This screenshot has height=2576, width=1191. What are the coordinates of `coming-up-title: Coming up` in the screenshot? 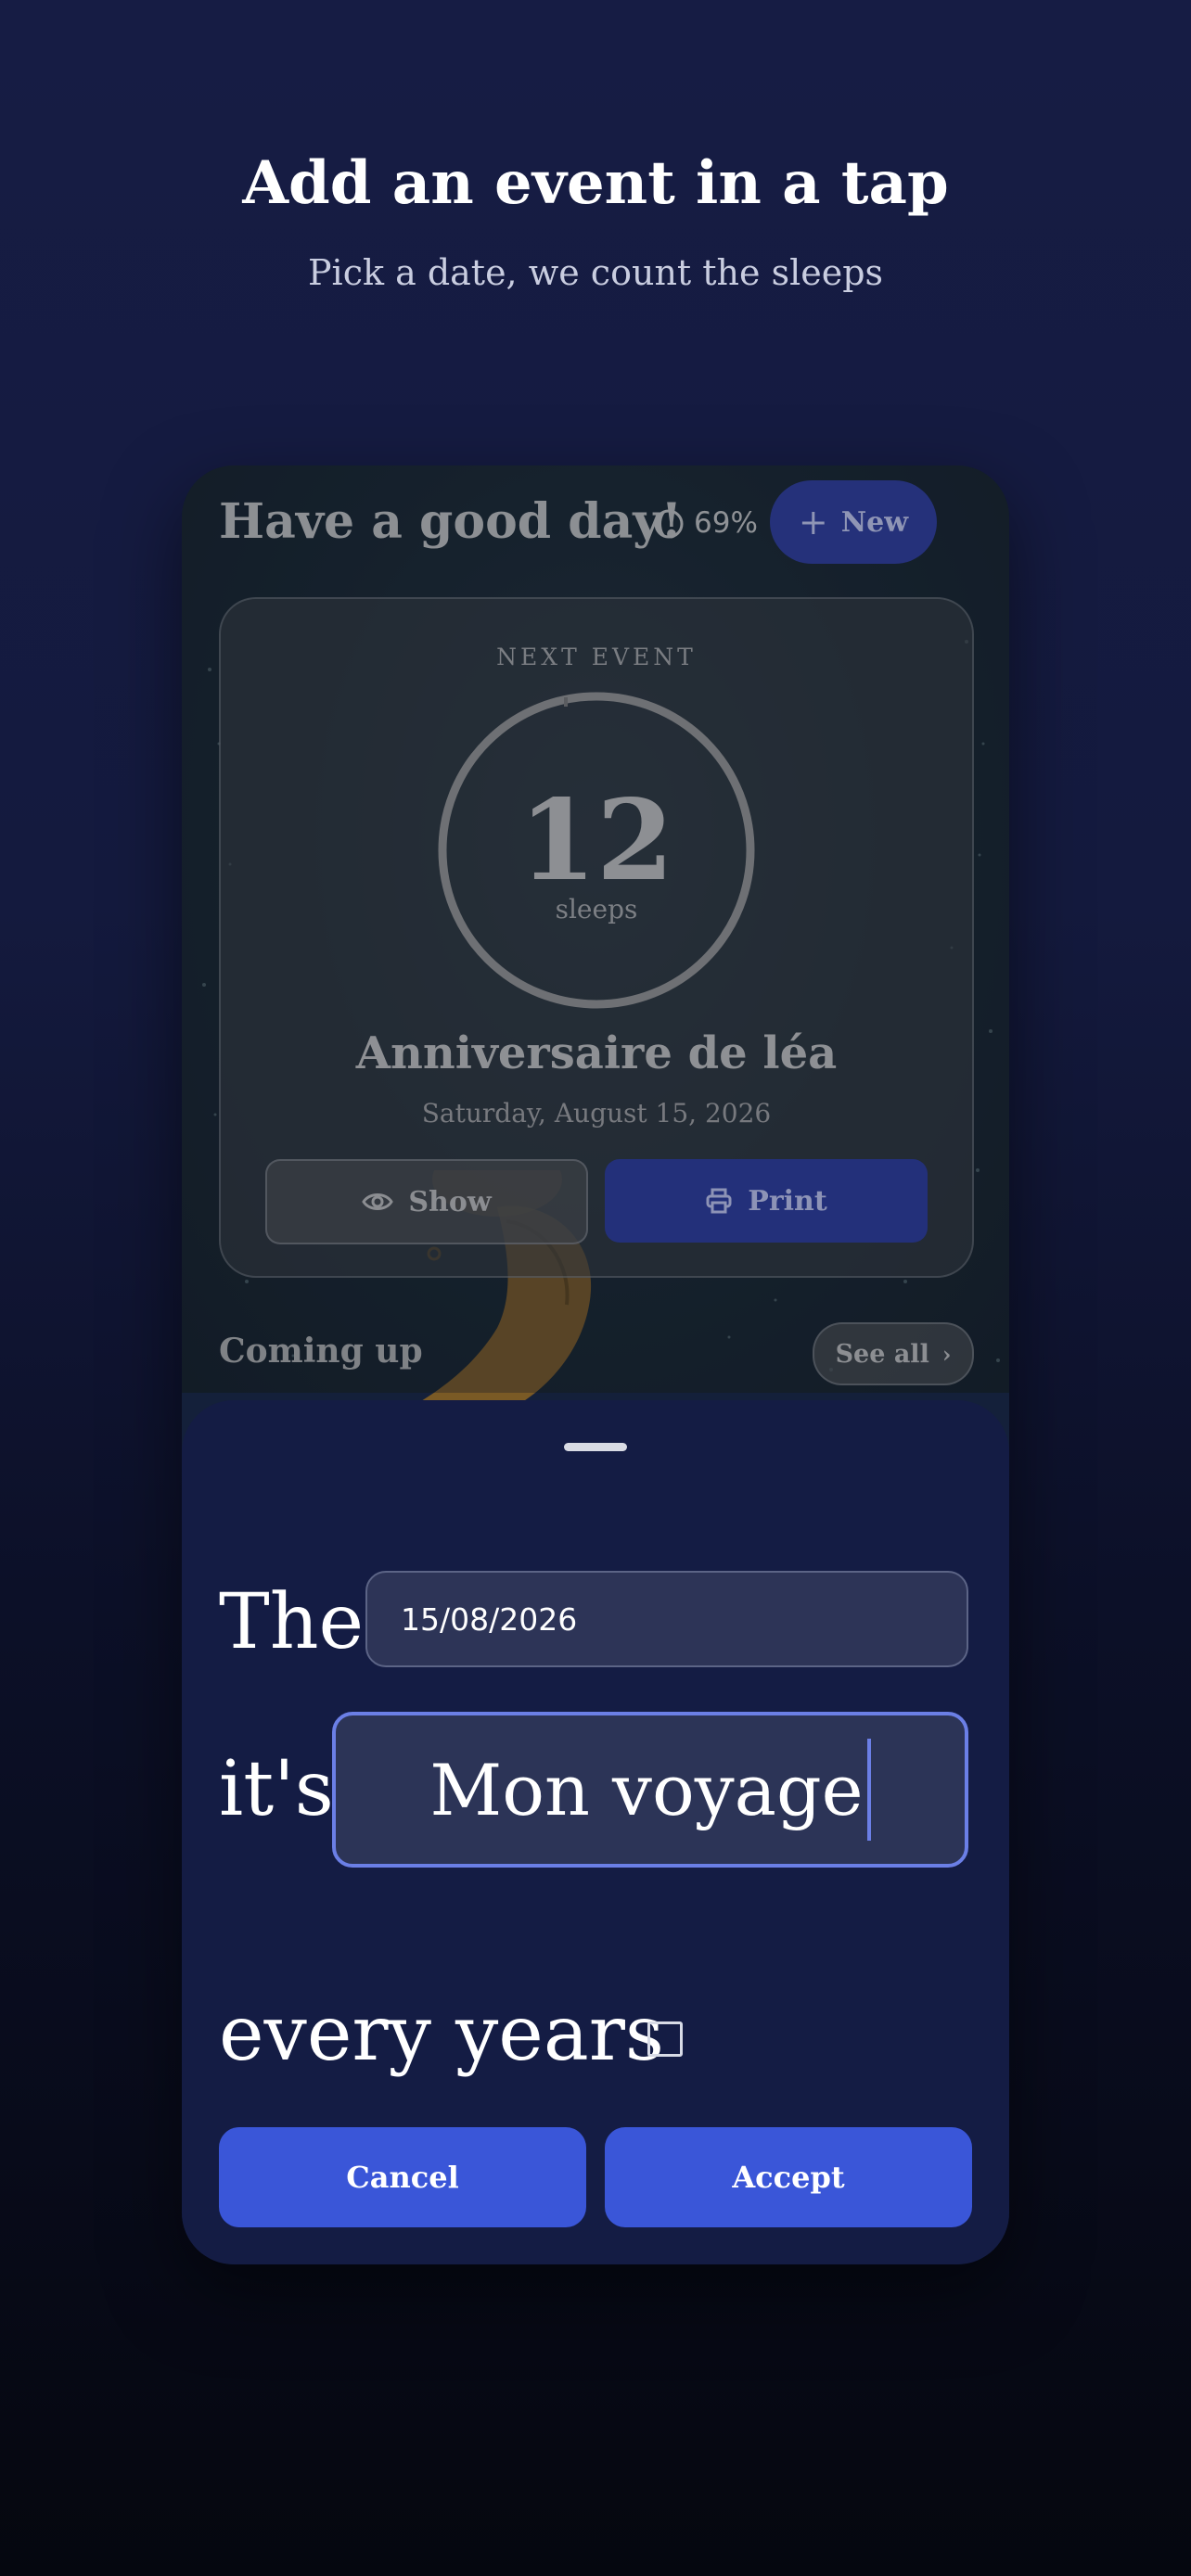 It's located at (321, 1351).